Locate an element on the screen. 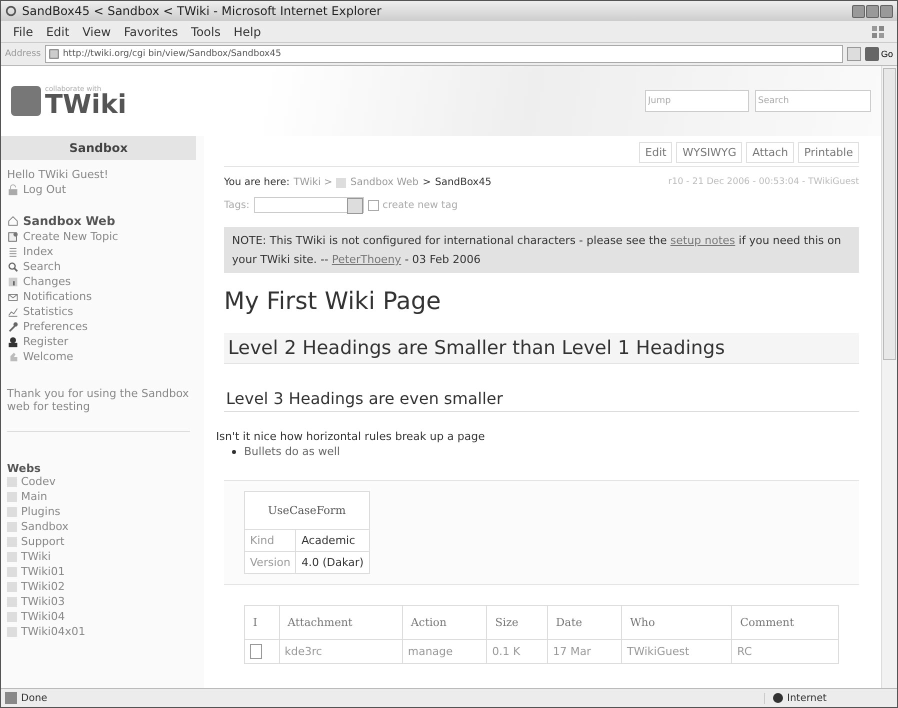  sidebar-link: Index is located at coordinates (38, 251).